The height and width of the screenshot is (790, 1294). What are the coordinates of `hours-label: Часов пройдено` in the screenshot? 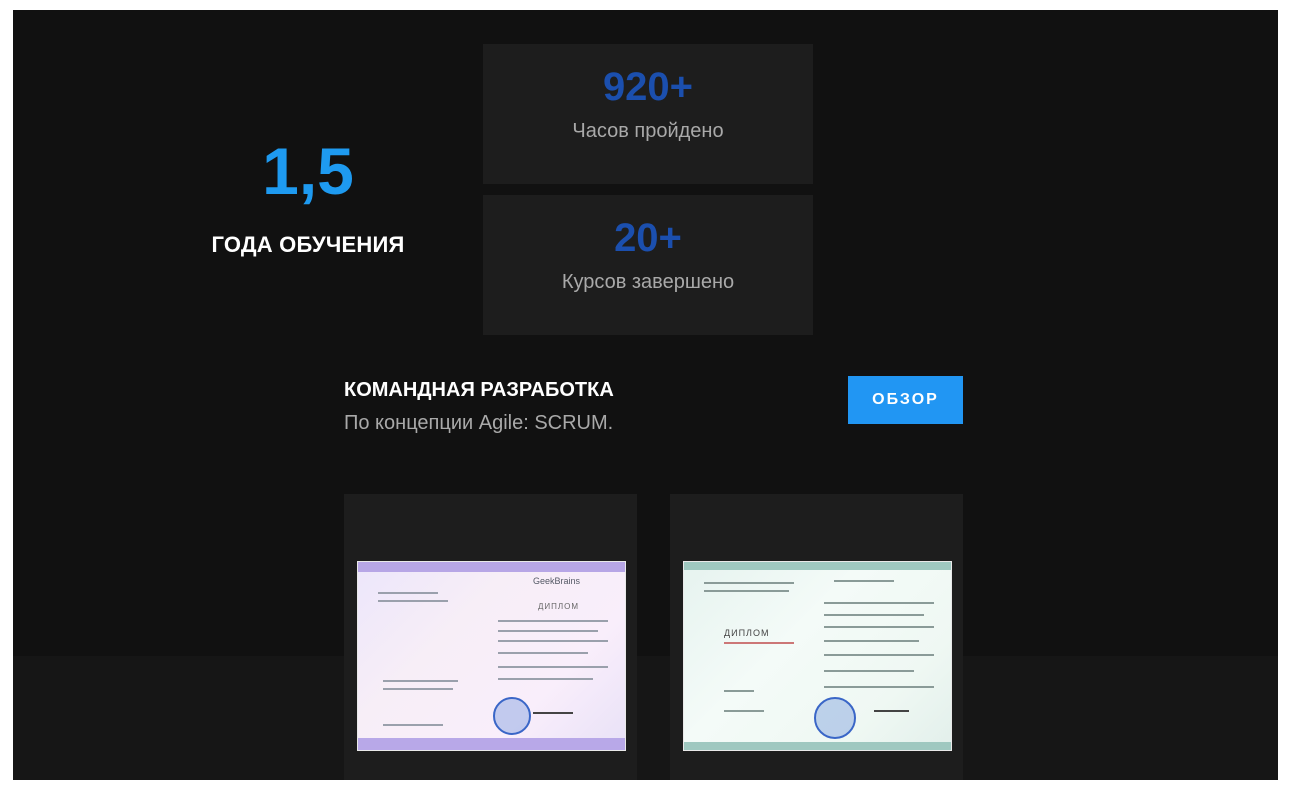 It's located at (648, 131).